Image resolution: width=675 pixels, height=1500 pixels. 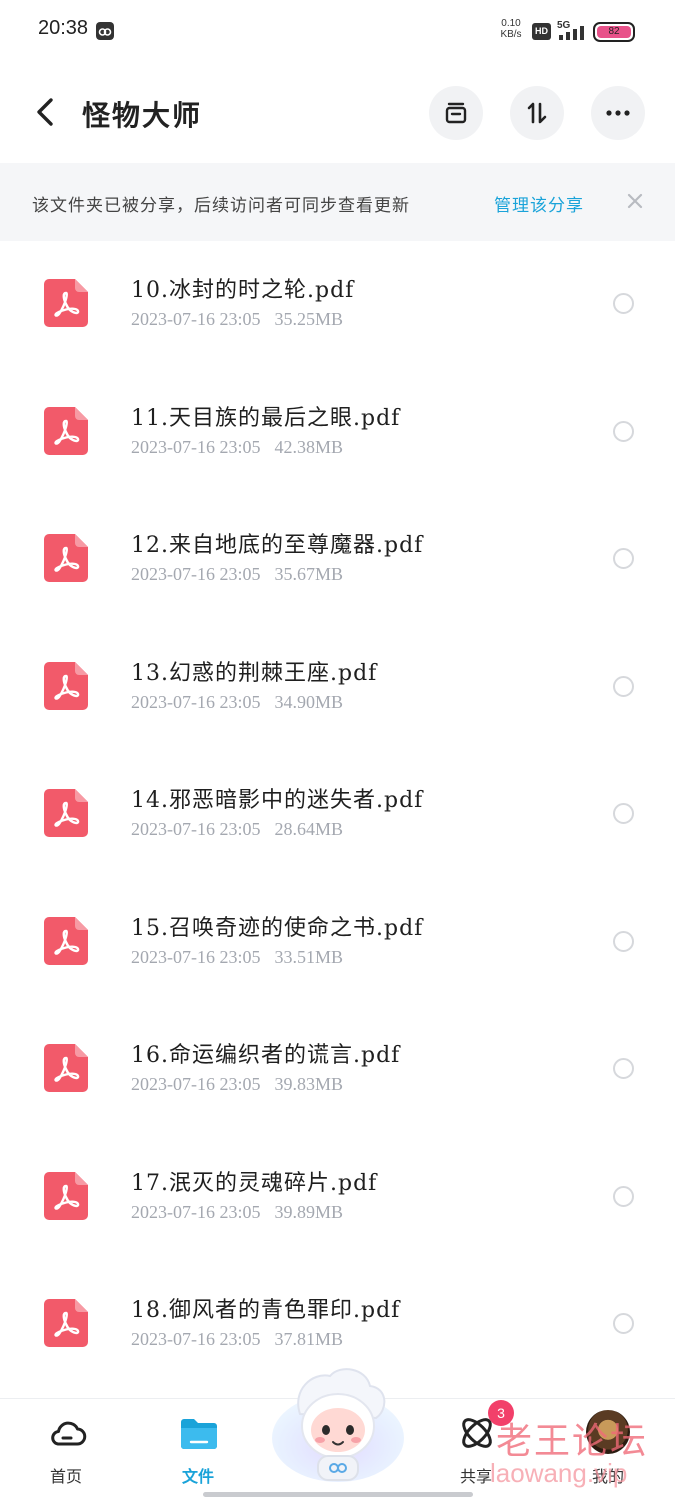 I want to click on folder-icon, so click(x=199, y=1434).